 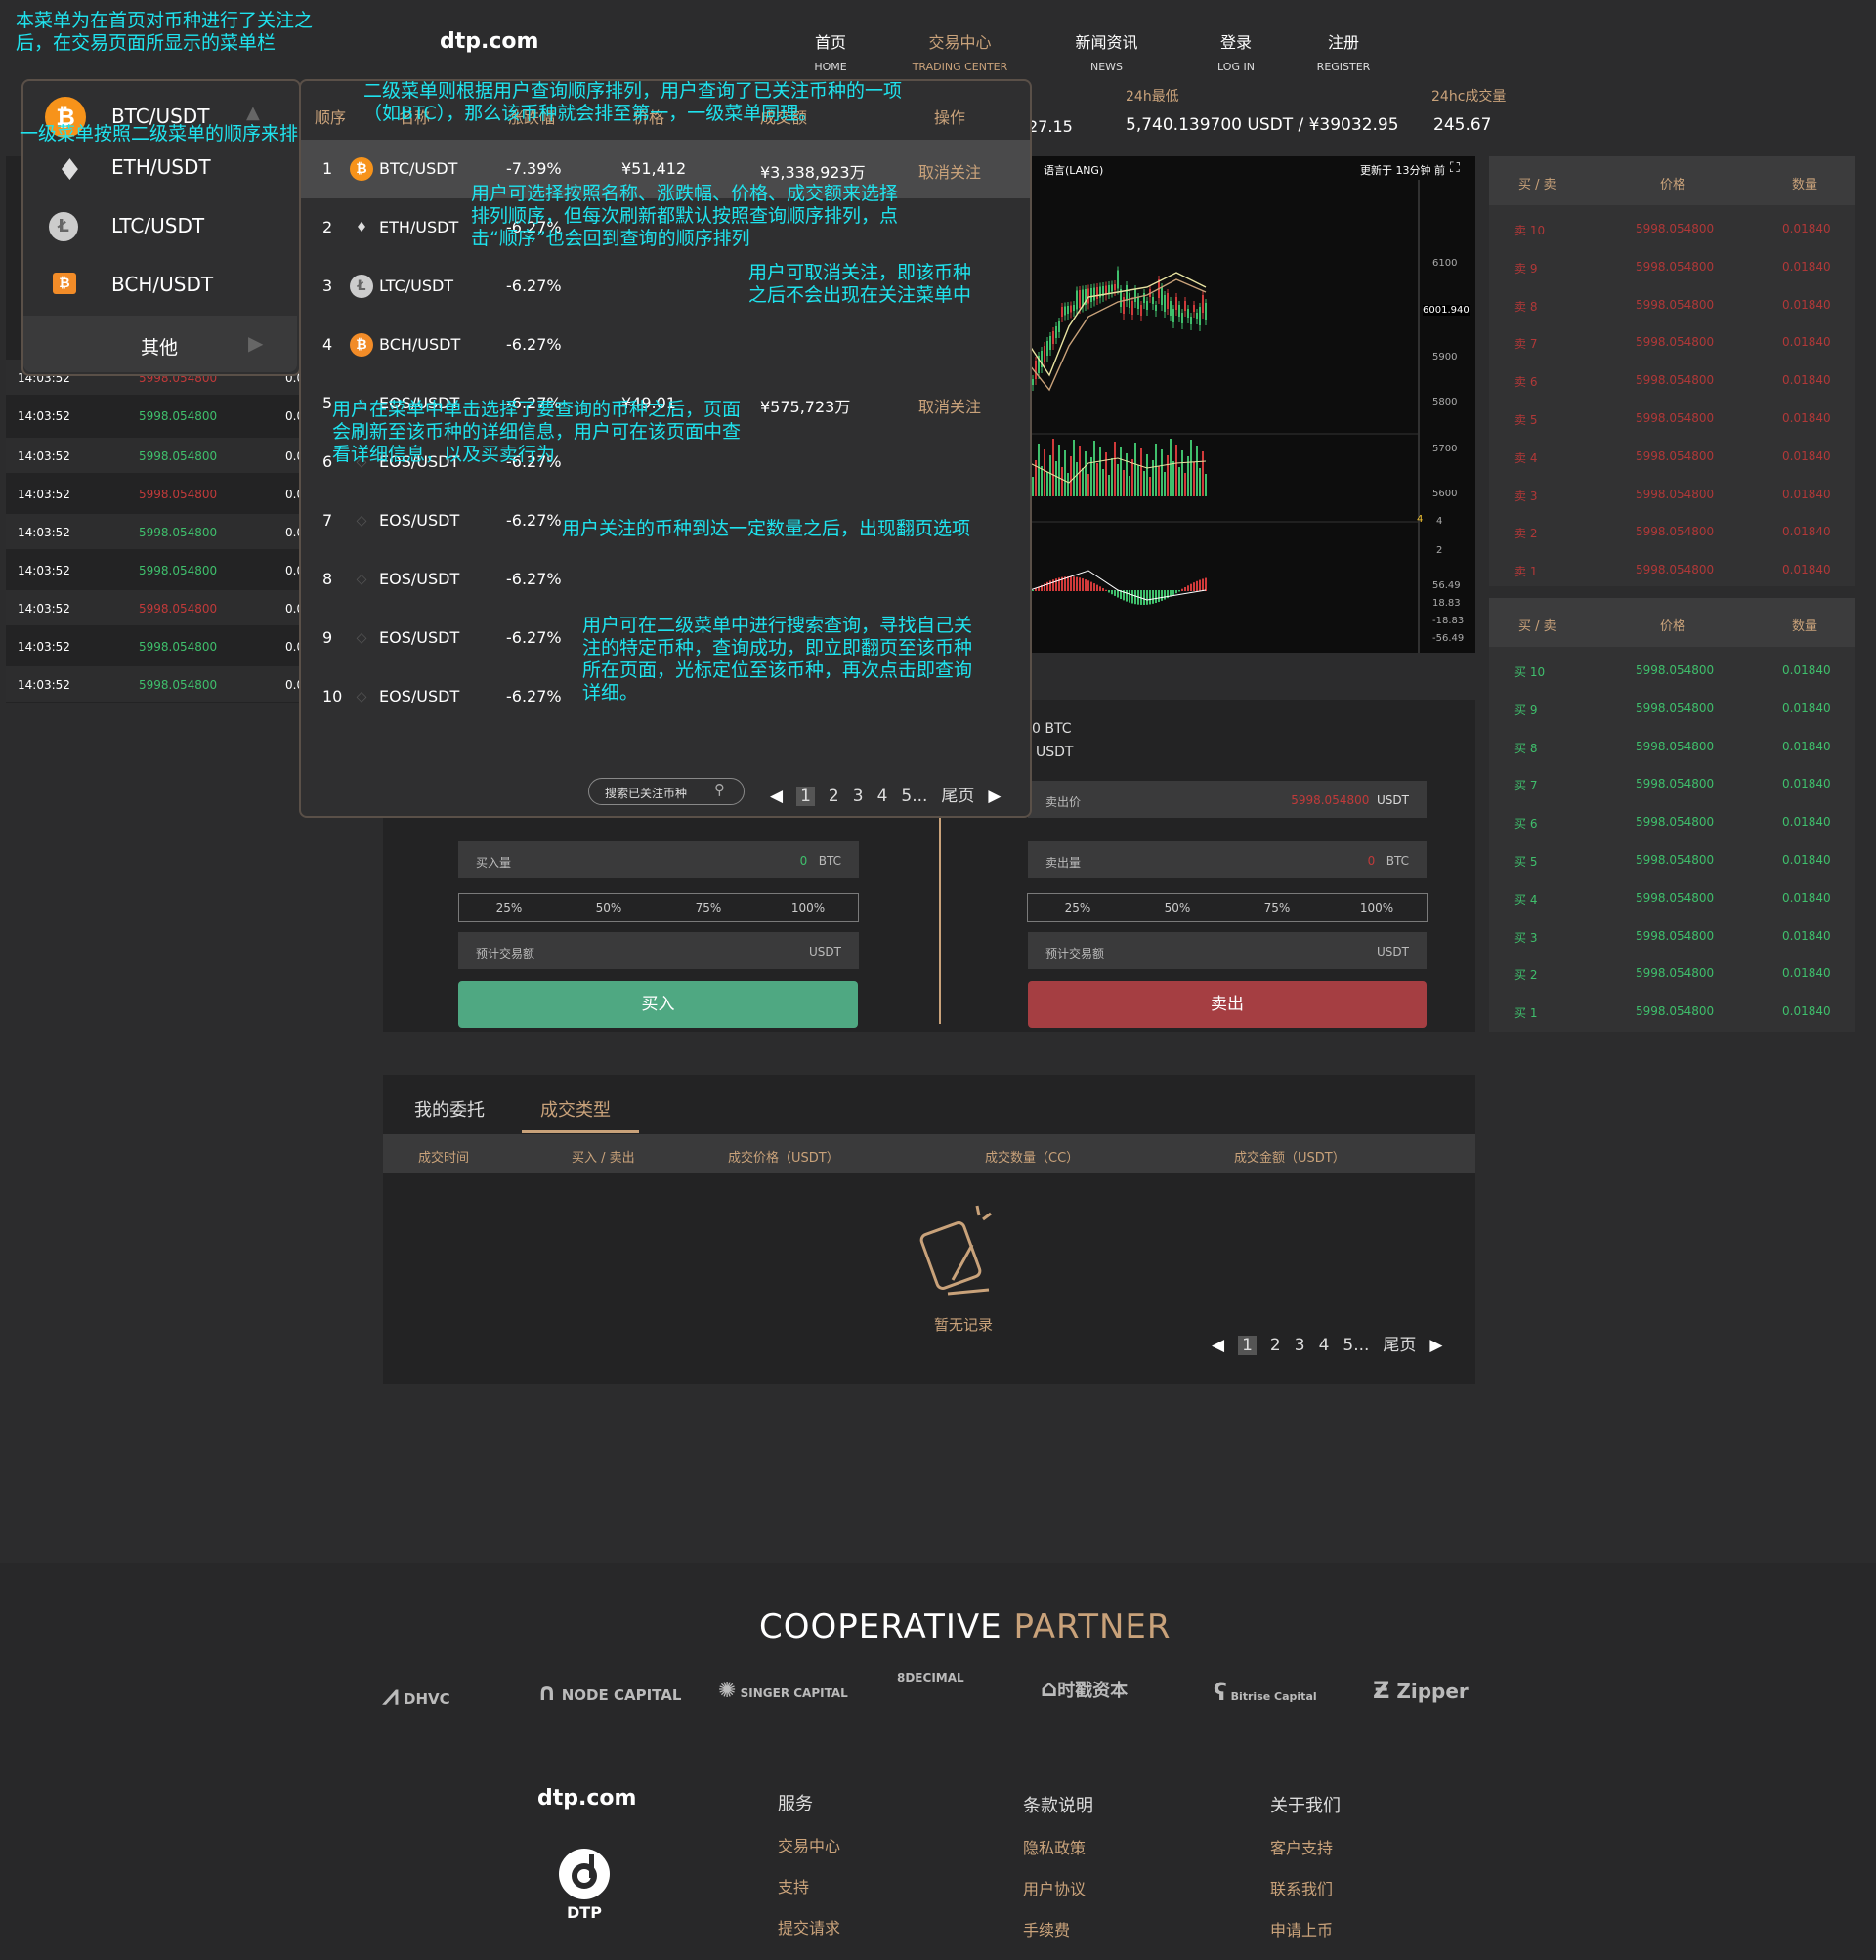 I want to click on fullscreen-icon: ⛶, so click(x=1455, y=168).